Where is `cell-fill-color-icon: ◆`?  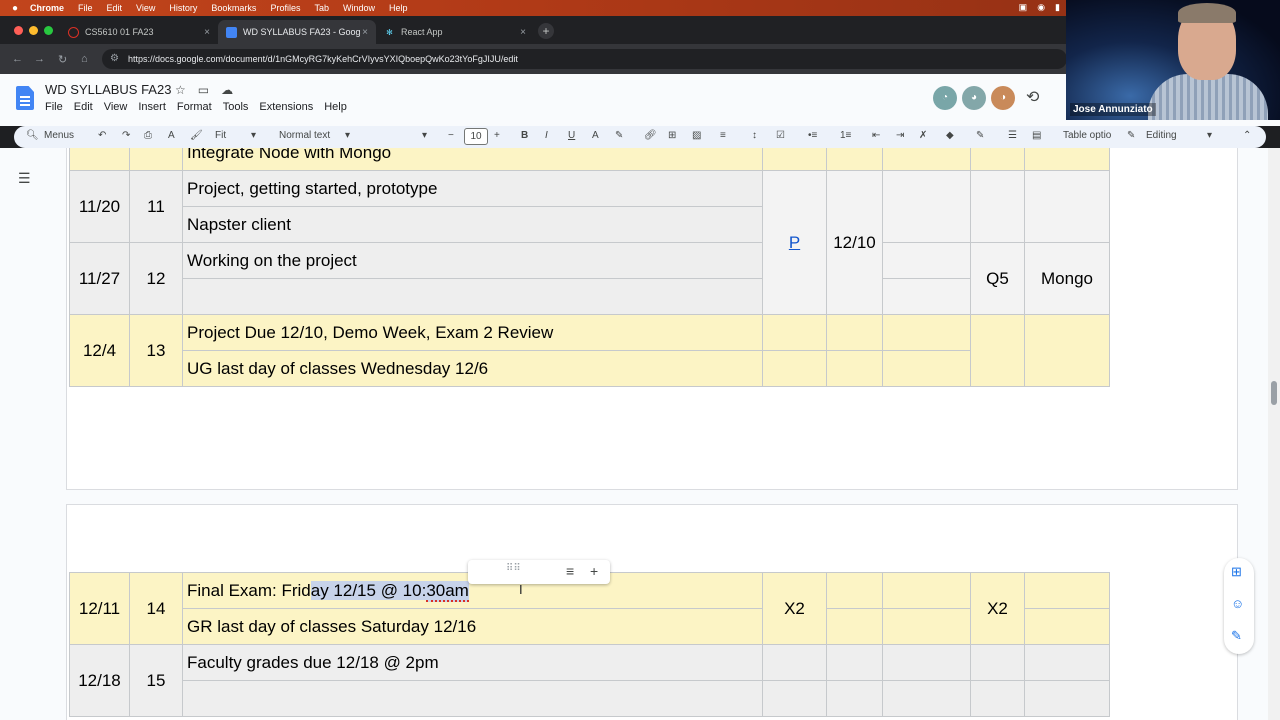 cell-fill-color-icon: ◆ is located at coordinates (950, 135).